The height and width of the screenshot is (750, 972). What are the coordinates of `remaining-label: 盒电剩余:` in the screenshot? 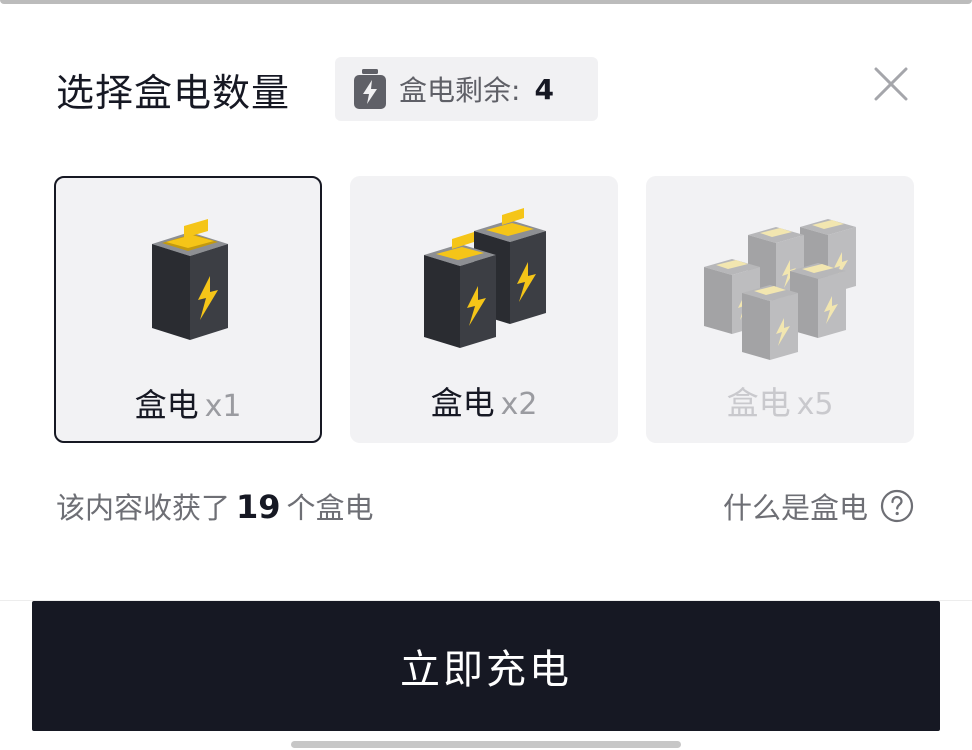 It's located at (460, 90).